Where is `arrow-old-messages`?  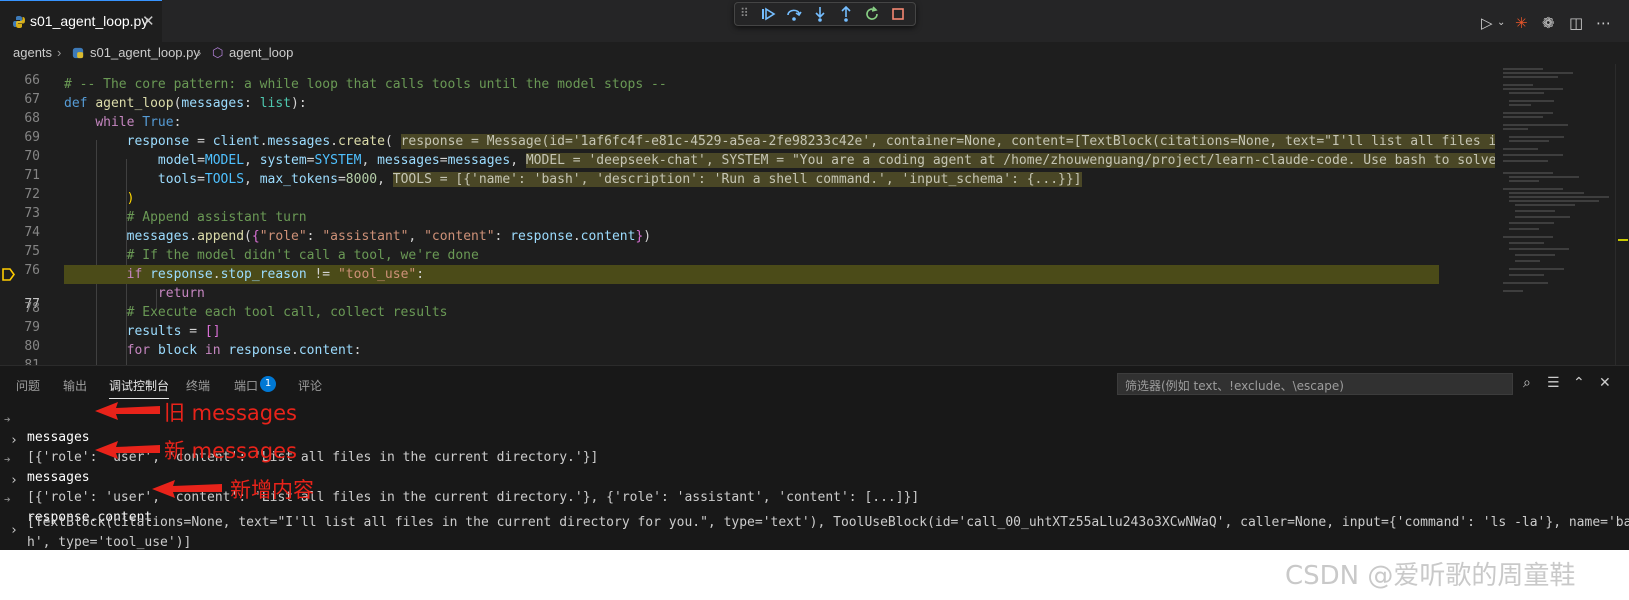 arrow-old-messages is located at coordinates (127, 411).